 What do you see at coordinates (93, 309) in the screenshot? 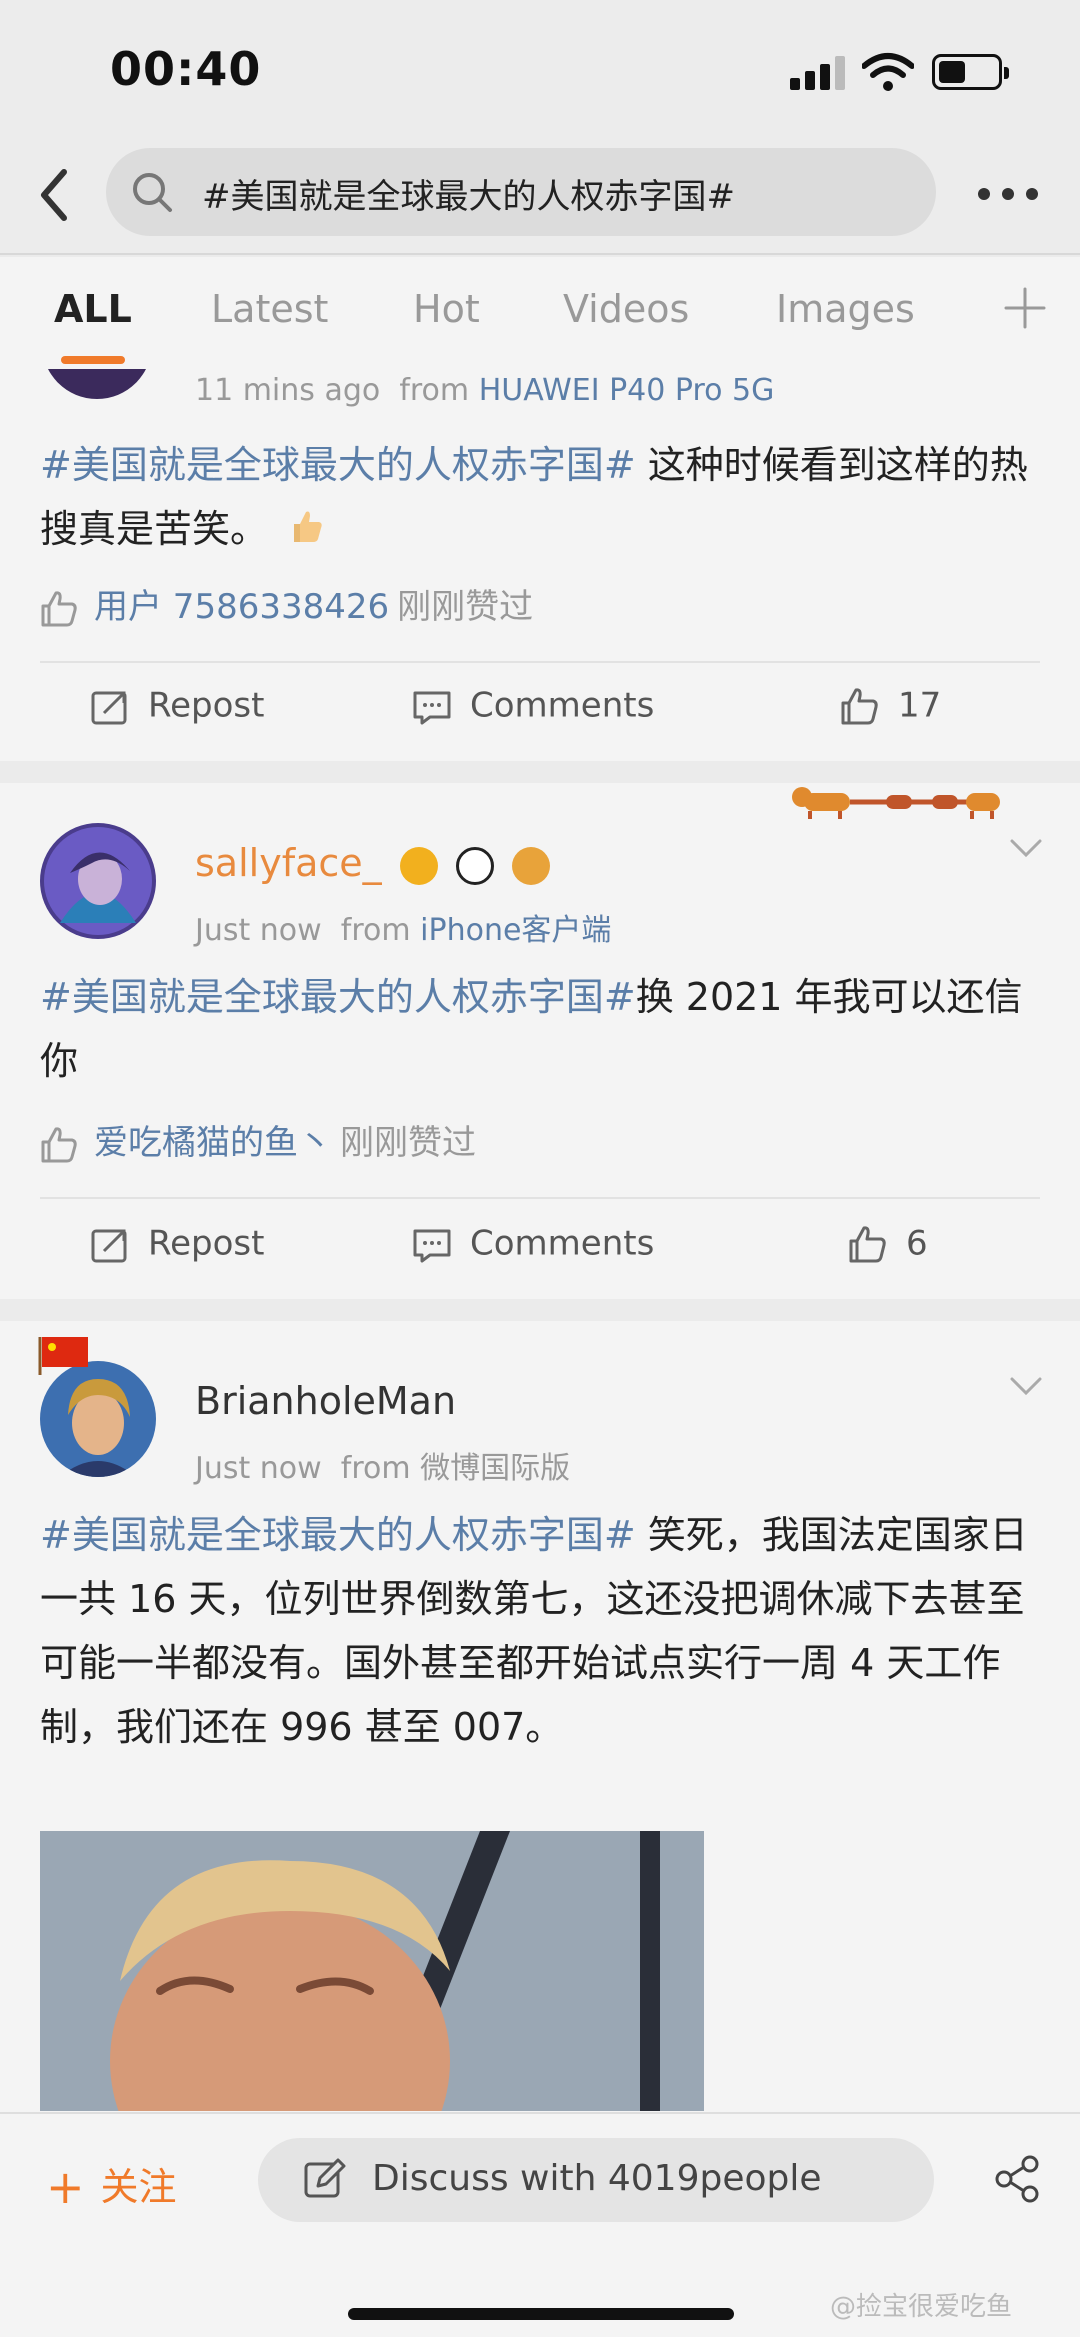
I see `tab-all: ALL` at bounding box center [93, 309].